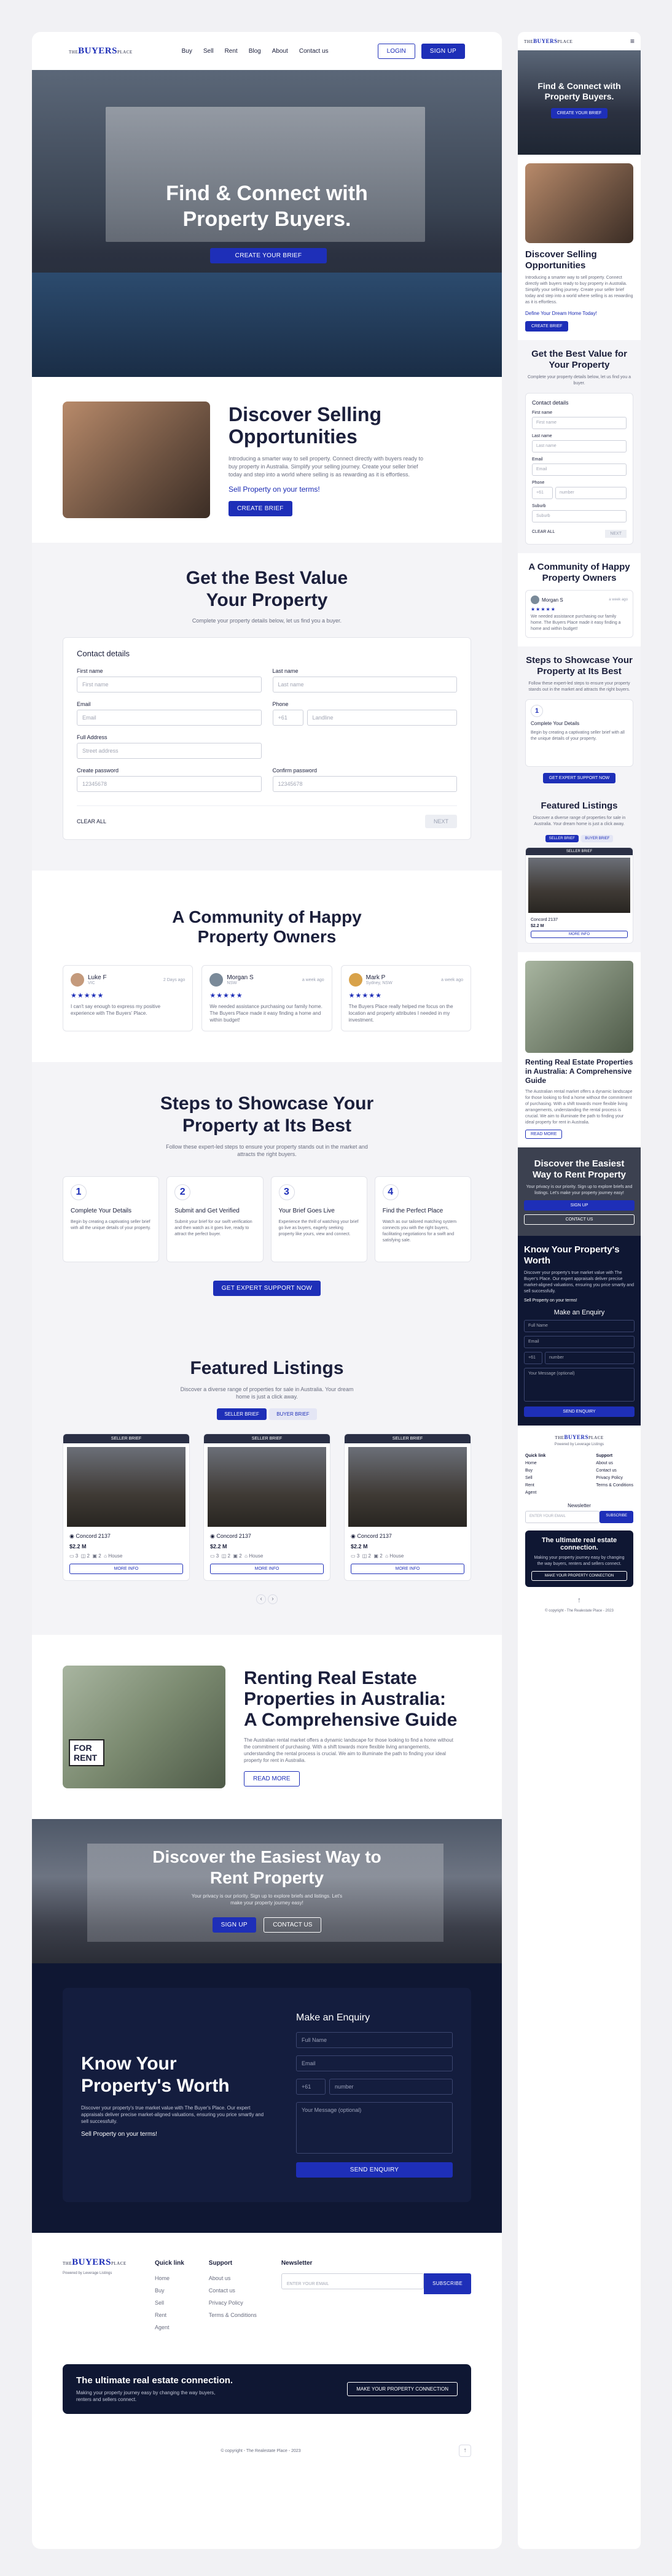  I want to click on footer-quick-links: Quick link Home Buy Sell Rent Agent, so click(169, 2295).